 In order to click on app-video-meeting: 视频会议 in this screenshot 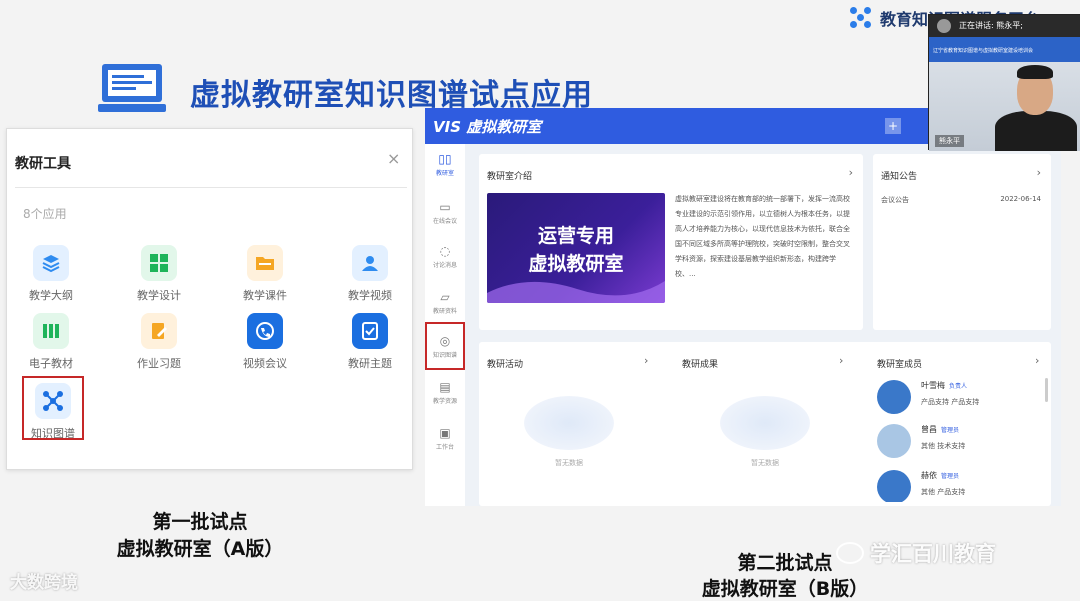, I will do `click(265, 342)`.